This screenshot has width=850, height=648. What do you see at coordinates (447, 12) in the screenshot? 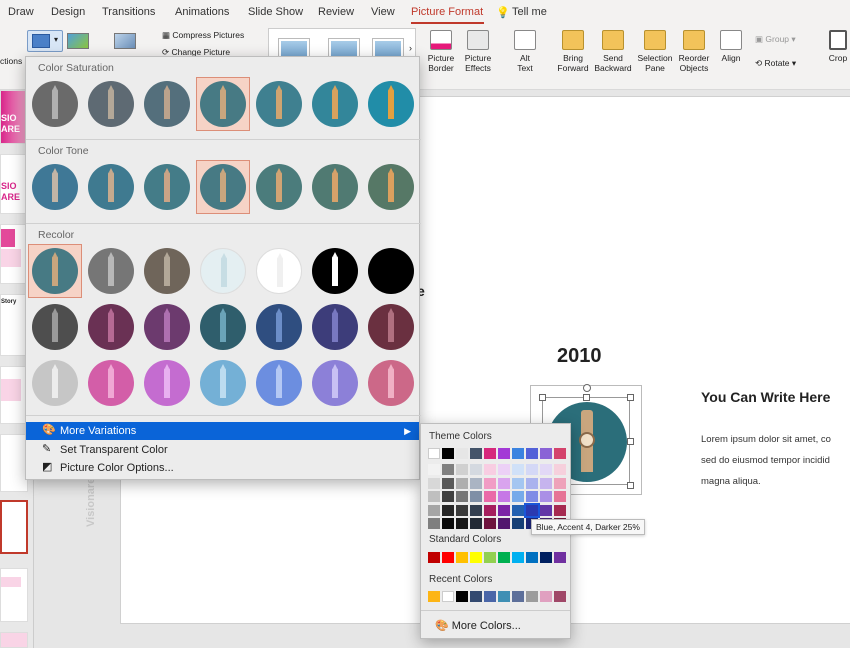
I see `tab-picture-format: Picture Format` at bounding box center [447, 12].